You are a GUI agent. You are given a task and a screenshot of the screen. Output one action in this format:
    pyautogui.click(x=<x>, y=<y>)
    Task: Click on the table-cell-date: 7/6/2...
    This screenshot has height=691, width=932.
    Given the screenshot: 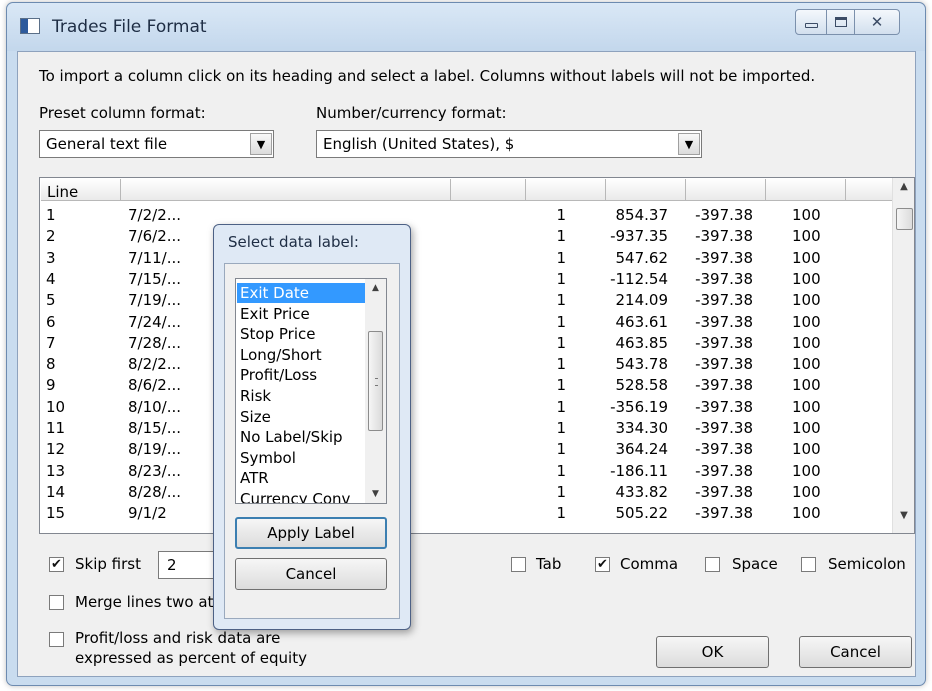 What is the action you would take?
    pyautogui.click(x=155, y=236)
    